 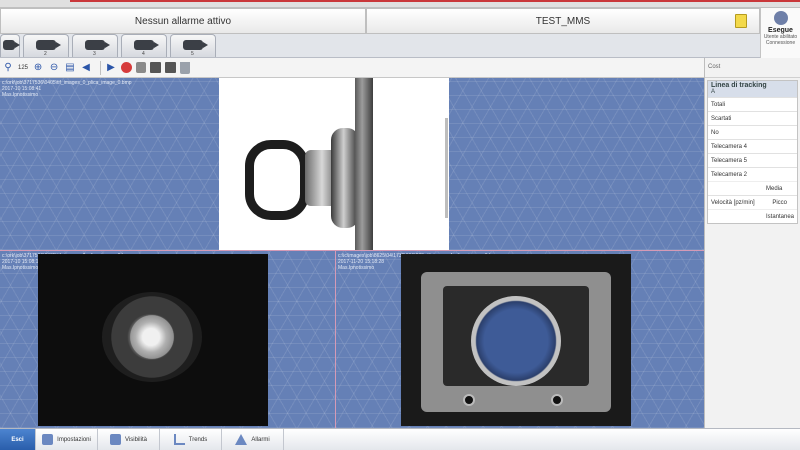 What do you see at coordinates (380, 46) in the screenshot?
I see `camera-tabs: 2 3 4 5` at bounding box center [380, 46].